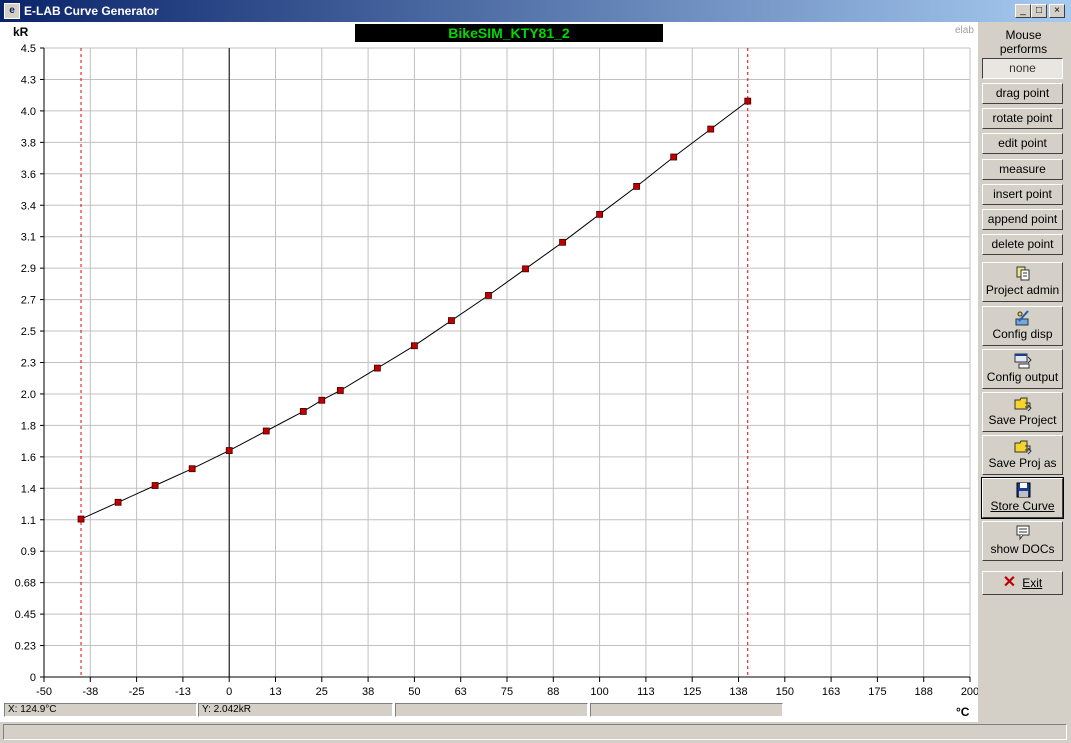 The height and width of the screenshot is (743, 1071). Describe the element at coordinates (1023, 361) in the screenshot. I see `config-output-icon` at that location.